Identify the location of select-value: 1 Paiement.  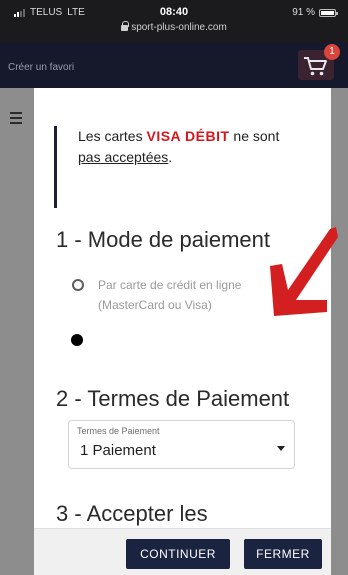
(118, 450).